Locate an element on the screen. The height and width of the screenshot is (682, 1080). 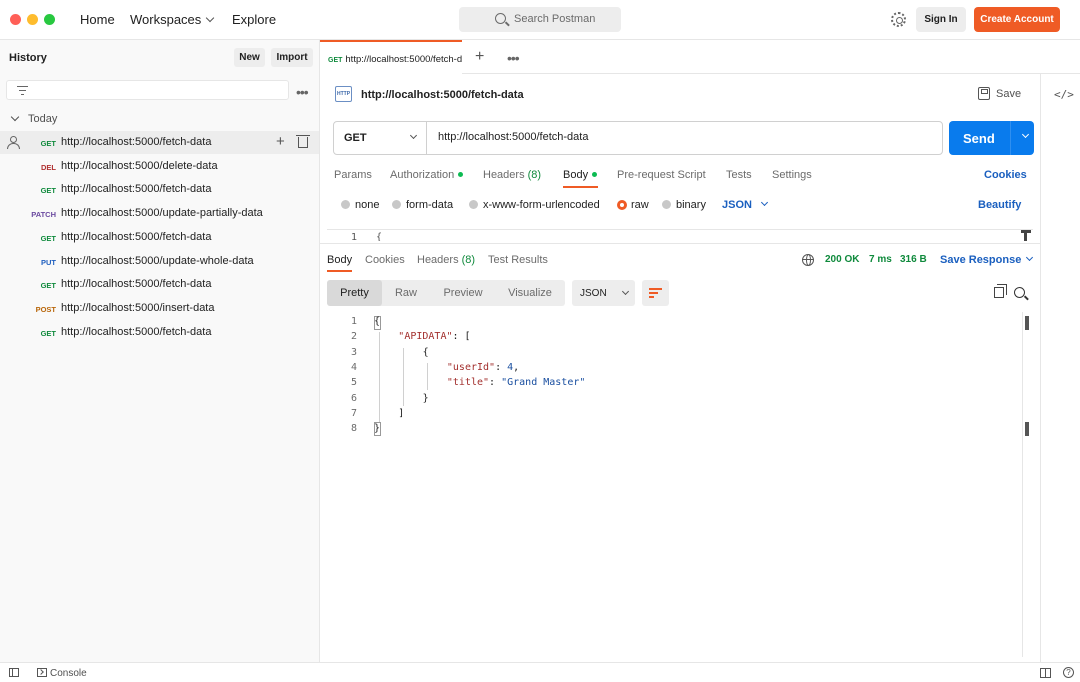
code-line: 1{ is located at coordinates (670, 323).